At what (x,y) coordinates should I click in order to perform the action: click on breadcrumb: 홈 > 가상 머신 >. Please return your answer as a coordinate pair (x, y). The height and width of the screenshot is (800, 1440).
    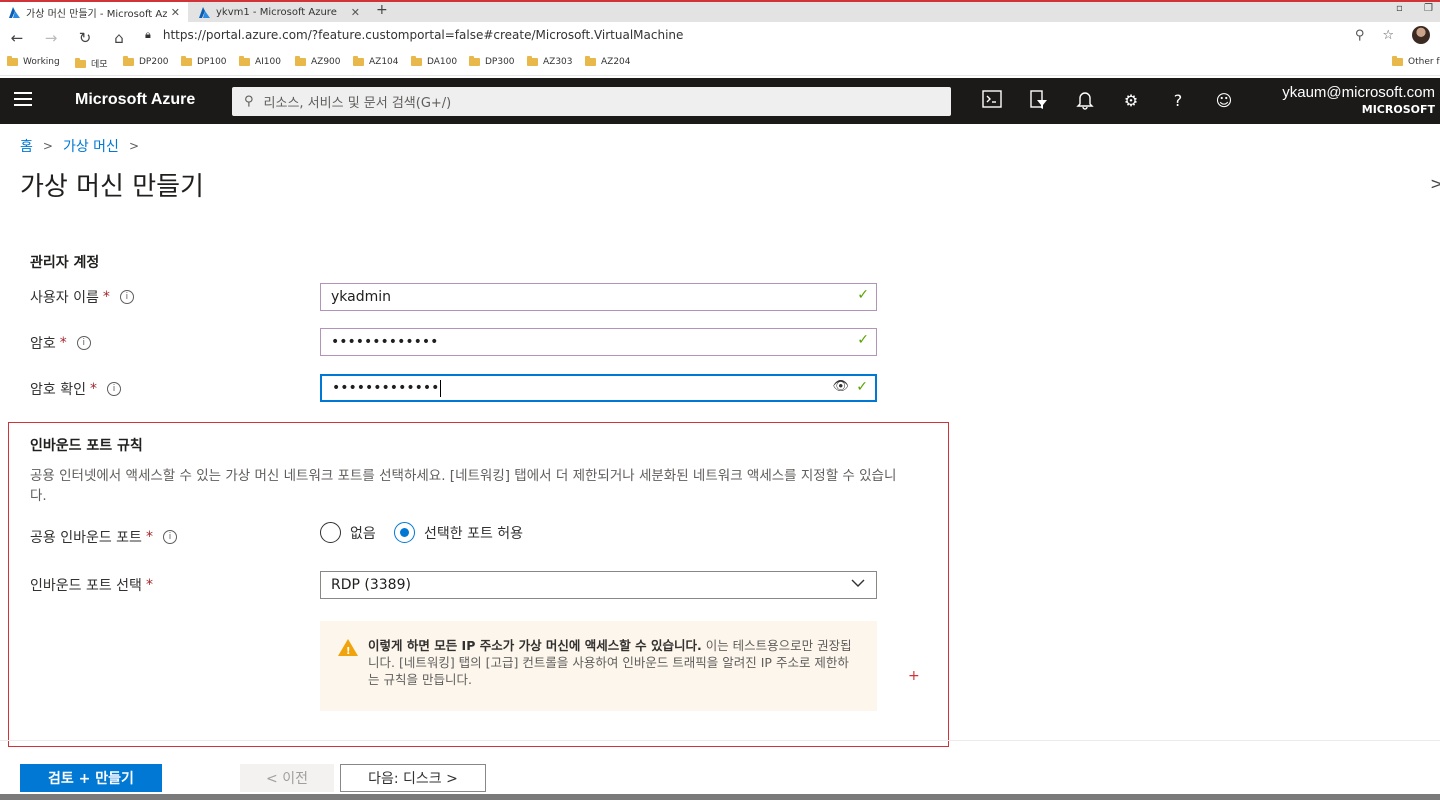
    Looking at the image, I should click on (84, 146).